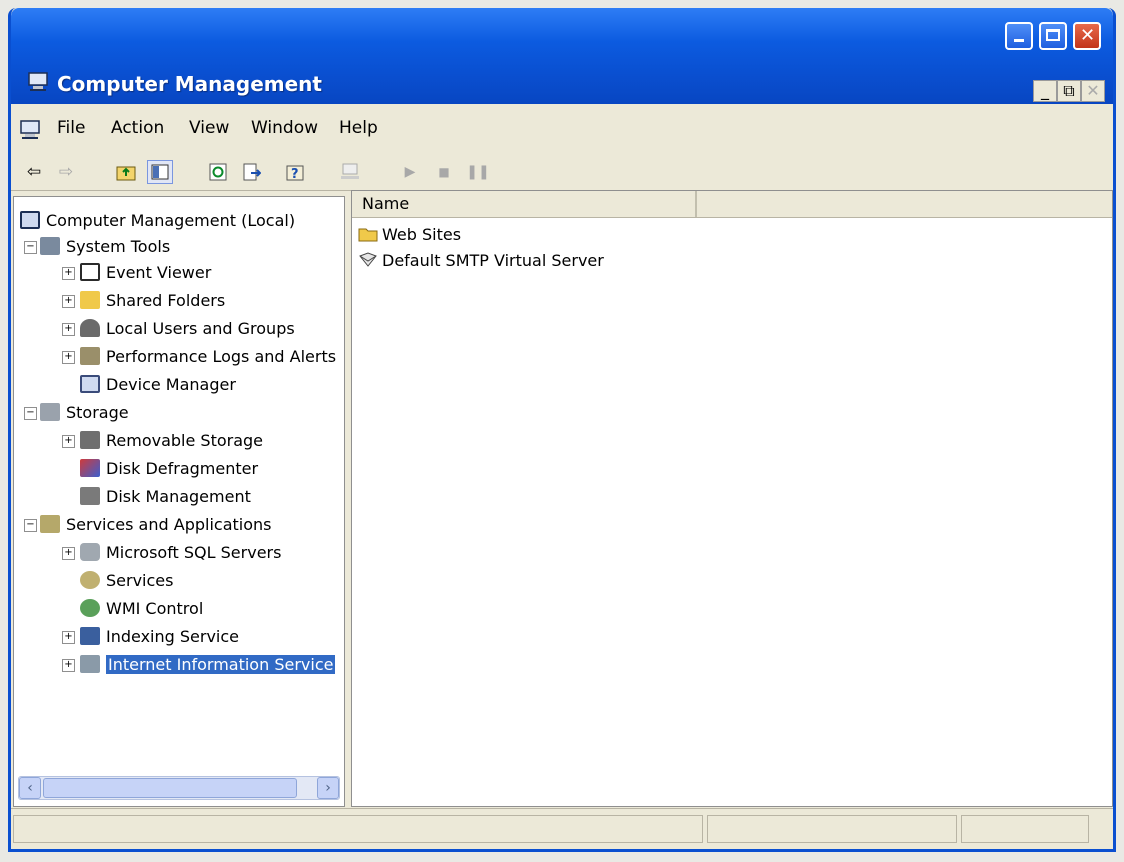 Image resolution: width=1124 pixels, height=862 pixels. I want to click on menu-file: File, so click(71, 128).